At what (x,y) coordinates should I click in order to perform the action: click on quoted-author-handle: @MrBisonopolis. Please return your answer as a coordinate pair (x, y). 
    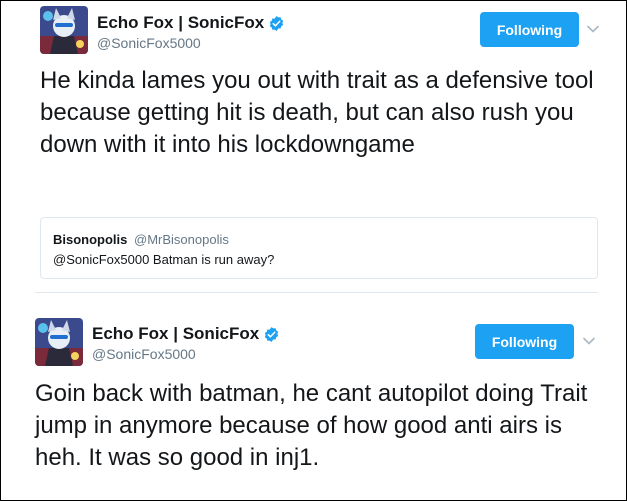
    Looking at the image, I should click on (181, 239).